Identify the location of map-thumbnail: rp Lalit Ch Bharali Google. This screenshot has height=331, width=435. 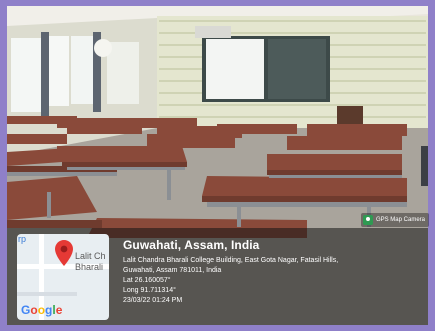
(63, 277).